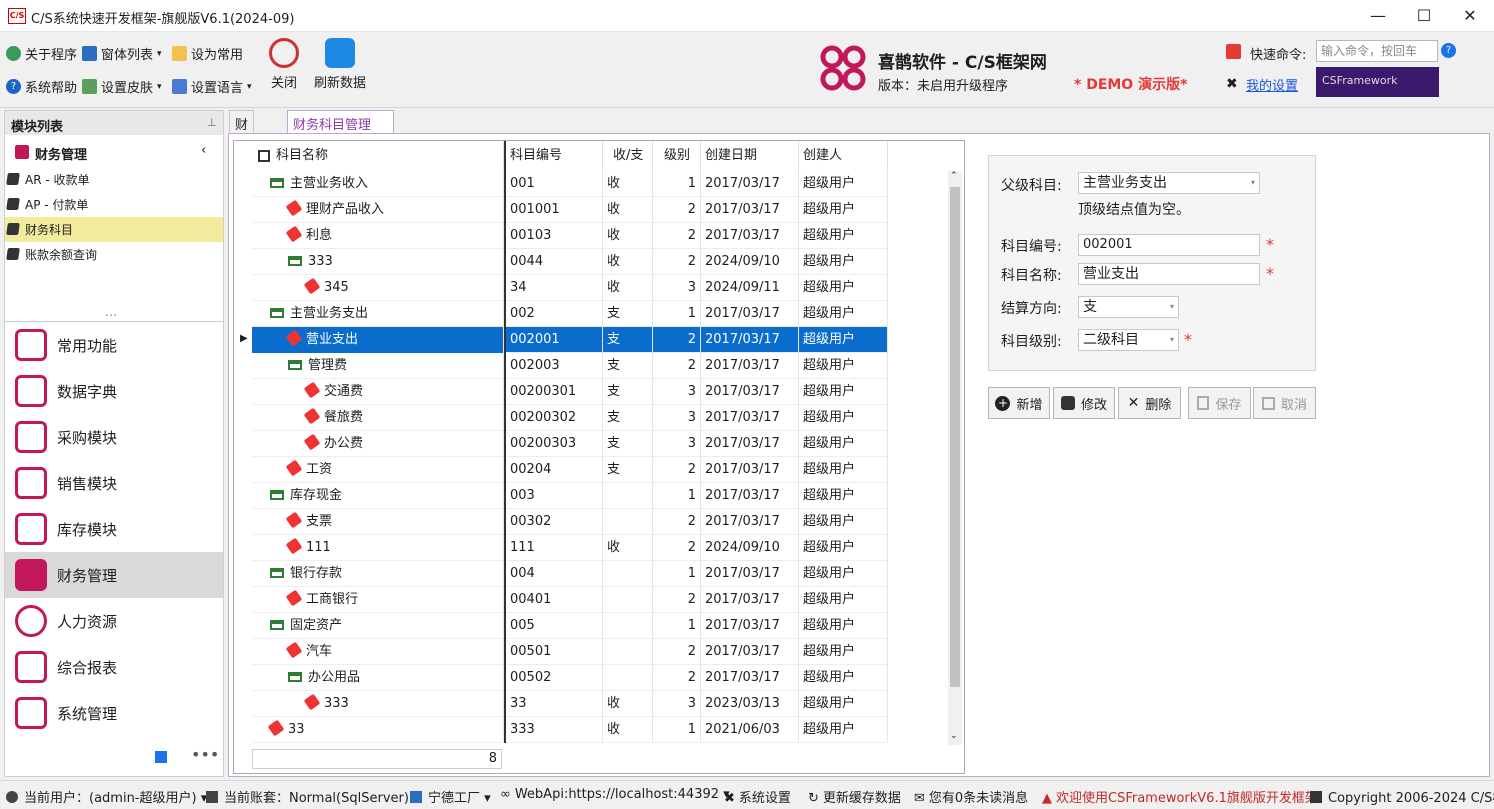 This screenshot has width=1494, height=809. I want to click on my-settings-link: 我的设置, so click(1272, 84).